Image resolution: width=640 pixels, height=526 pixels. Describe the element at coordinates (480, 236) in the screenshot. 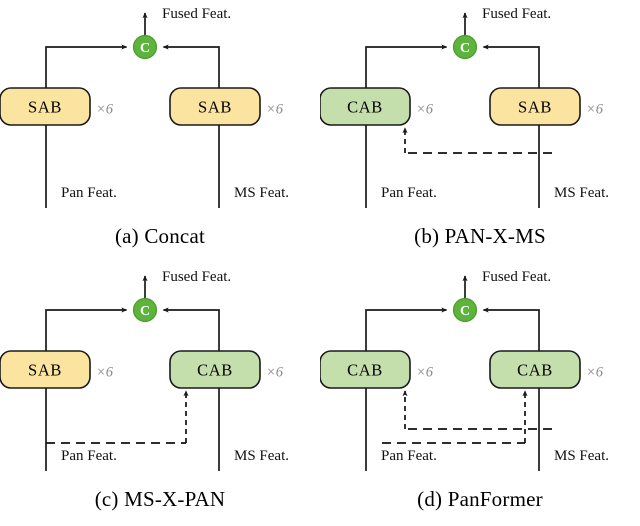

I see `panel-caption-b: (b) PAN-X-MS` at that location.